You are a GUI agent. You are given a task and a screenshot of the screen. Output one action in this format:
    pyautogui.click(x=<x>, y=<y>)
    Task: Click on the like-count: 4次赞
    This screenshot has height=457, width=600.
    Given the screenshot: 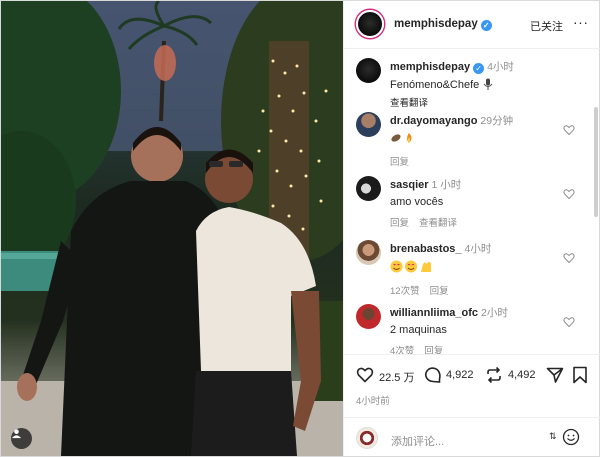 What is the action you would take?
    pyautogui.click(x=402, y=350)
    